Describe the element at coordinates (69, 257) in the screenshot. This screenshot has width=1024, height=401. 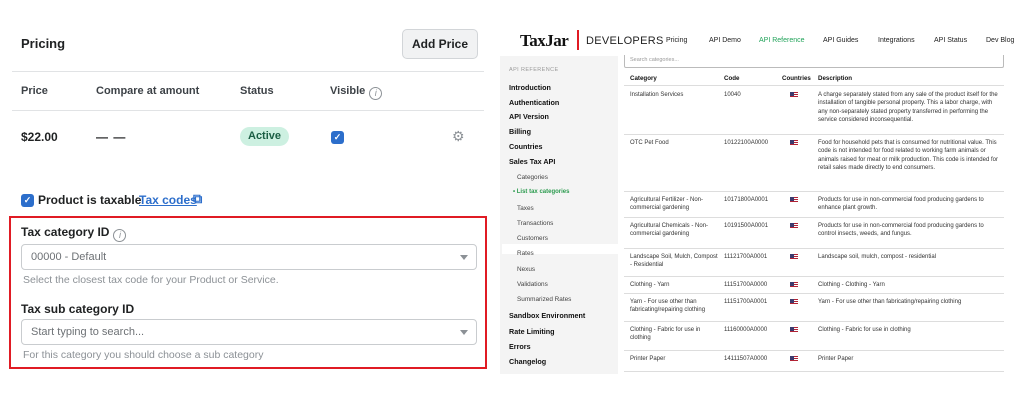
I see `tax-category-value: 00000 - Default` at that location.